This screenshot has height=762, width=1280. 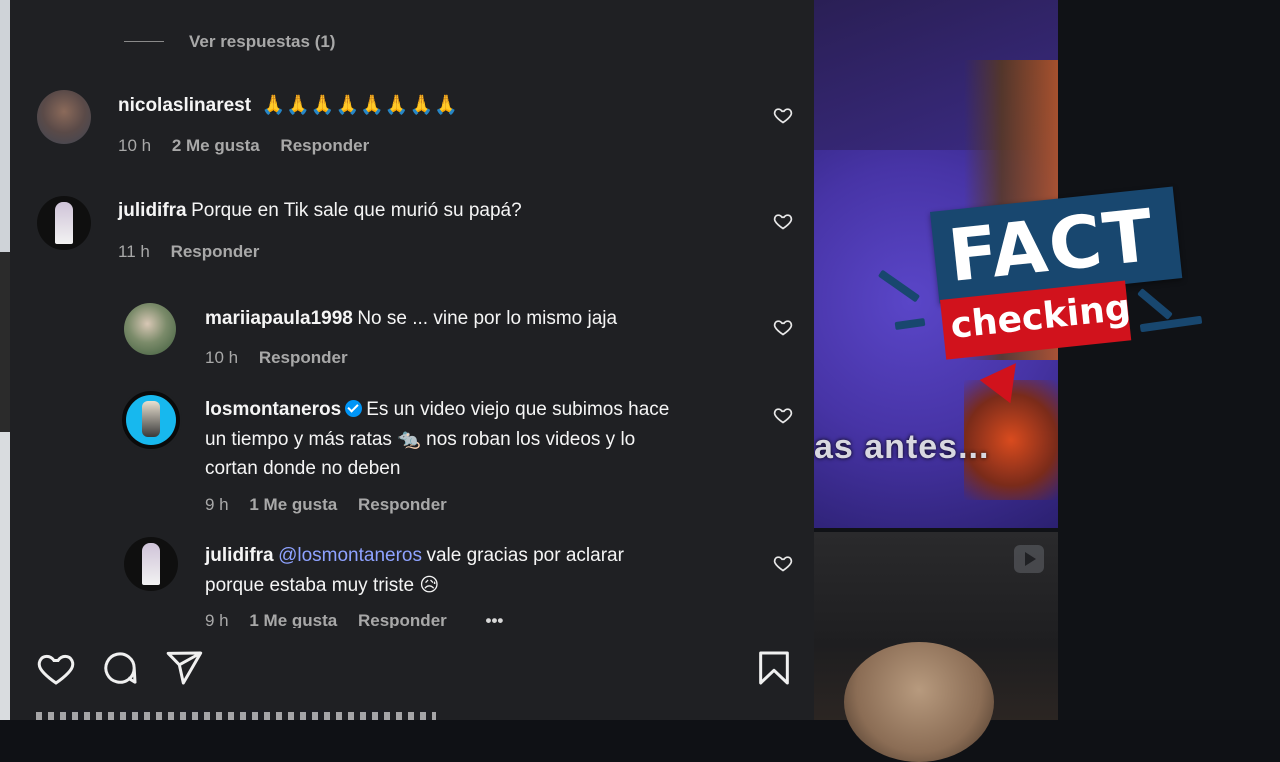 What do you see at coordinates (487, 318) in the screenshot?
I see `comment-text: No se ... vine por lo mismo jaja` at bounding box center [487, 318].